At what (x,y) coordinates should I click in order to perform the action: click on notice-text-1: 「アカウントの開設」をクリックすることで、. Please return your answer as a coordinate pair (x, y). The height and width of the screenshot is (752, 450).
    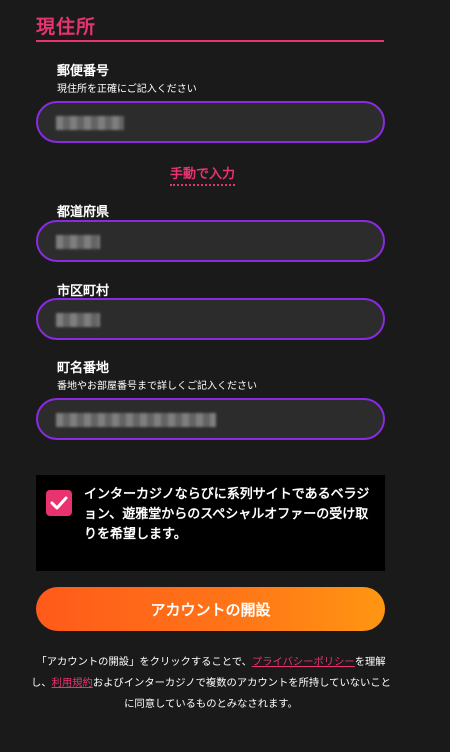
    Looking at the image, I should click on (144, 662).